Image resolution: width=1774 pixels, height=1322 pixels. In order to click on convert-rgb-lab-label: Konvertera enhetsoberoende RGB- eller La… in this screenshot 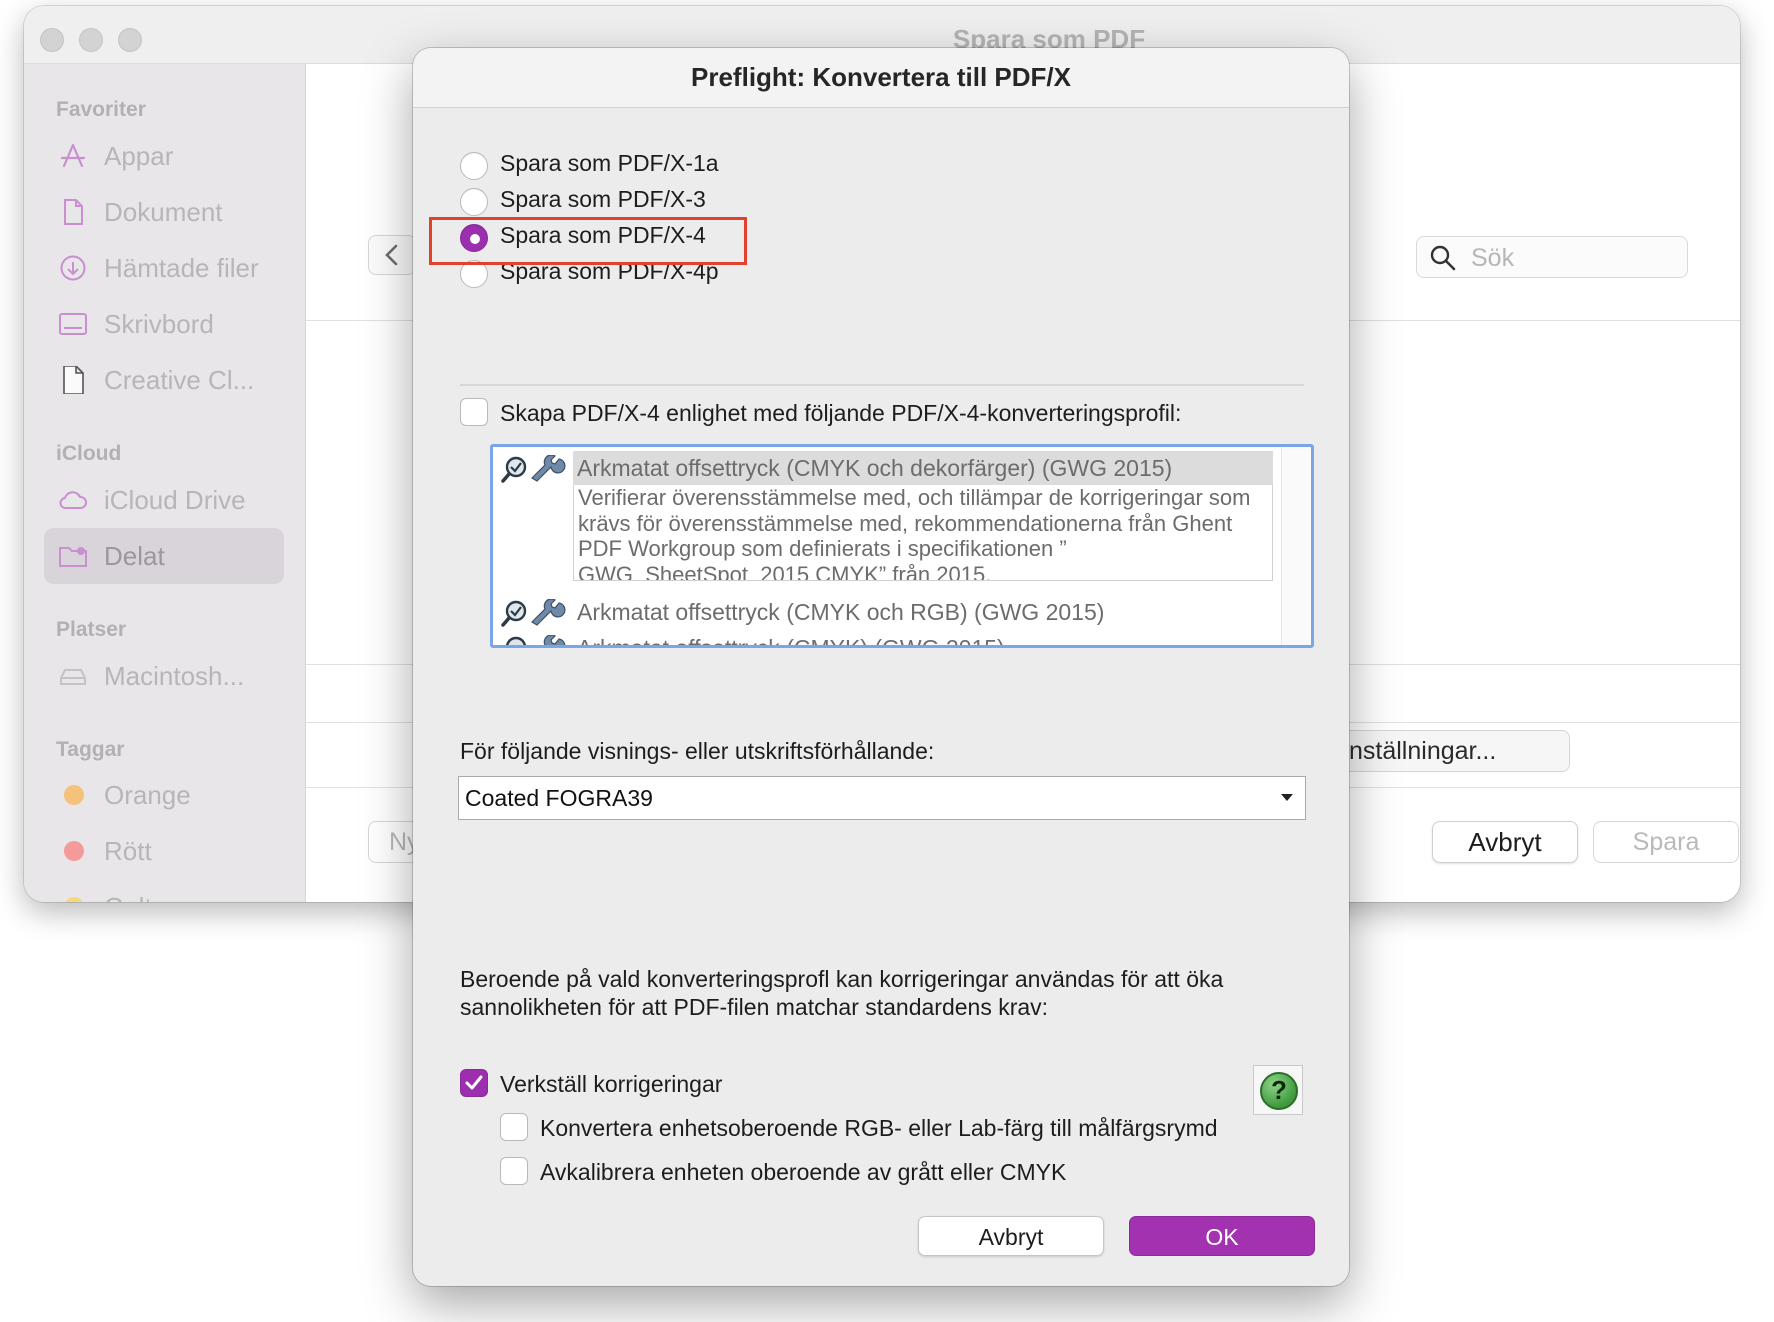, I will do `click(879, 1128)`.